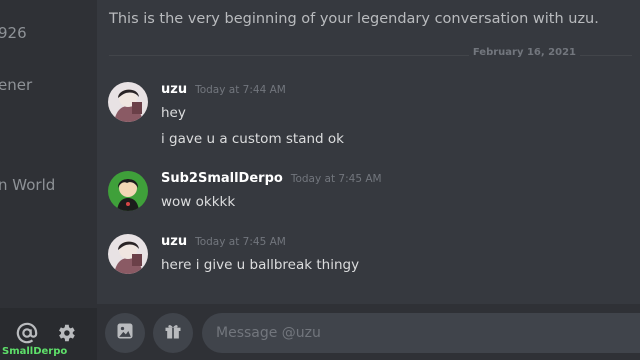  What do you see at coordinates (260, 265) in the screenshot?
I see `message-text: here i give u ballbreak thingy` at bounding box center [260, 265].